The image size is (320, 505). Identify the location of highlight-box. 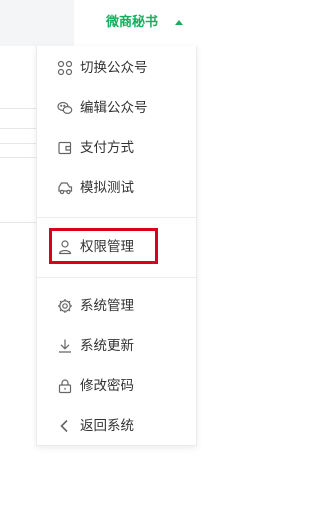
(103, 246).